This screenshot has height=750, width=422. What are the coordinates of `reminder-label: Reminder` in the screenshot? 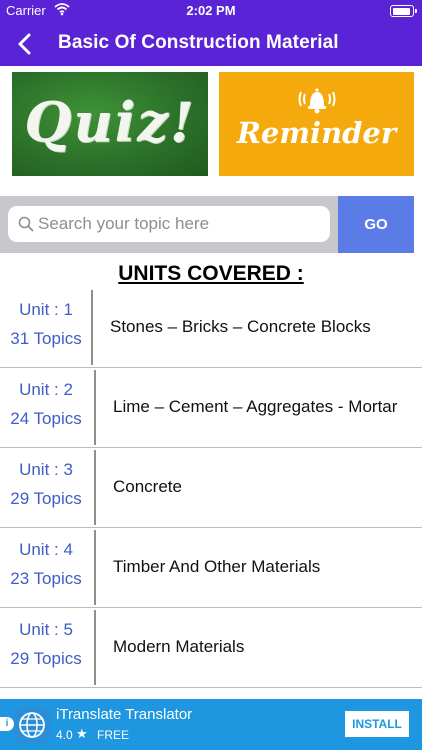 It's located at (316, 133).